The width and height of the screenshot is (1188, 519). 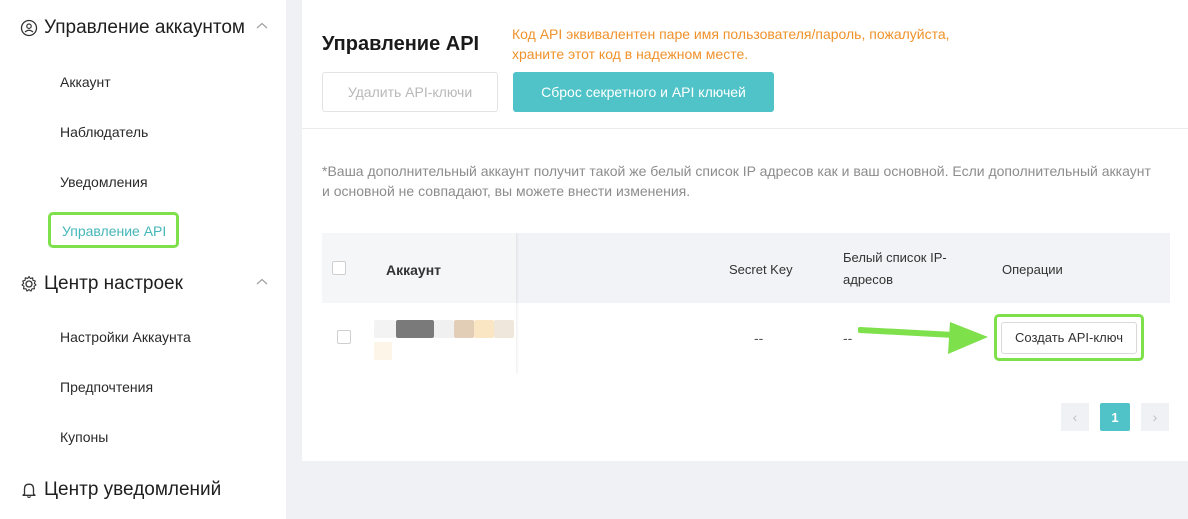 I want to click on green-arrow-annotation, so click(x=923, y=338).